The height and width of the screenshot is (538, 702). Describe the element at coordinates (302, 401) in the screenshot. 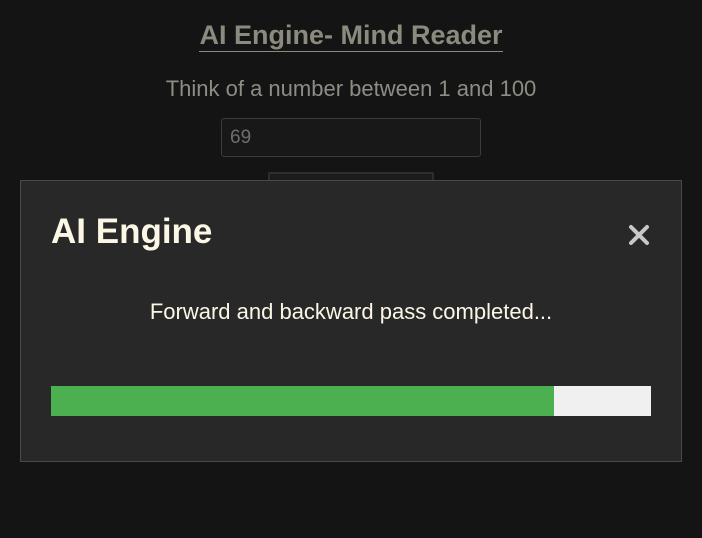

I see `progress-bar-fill` at that location.